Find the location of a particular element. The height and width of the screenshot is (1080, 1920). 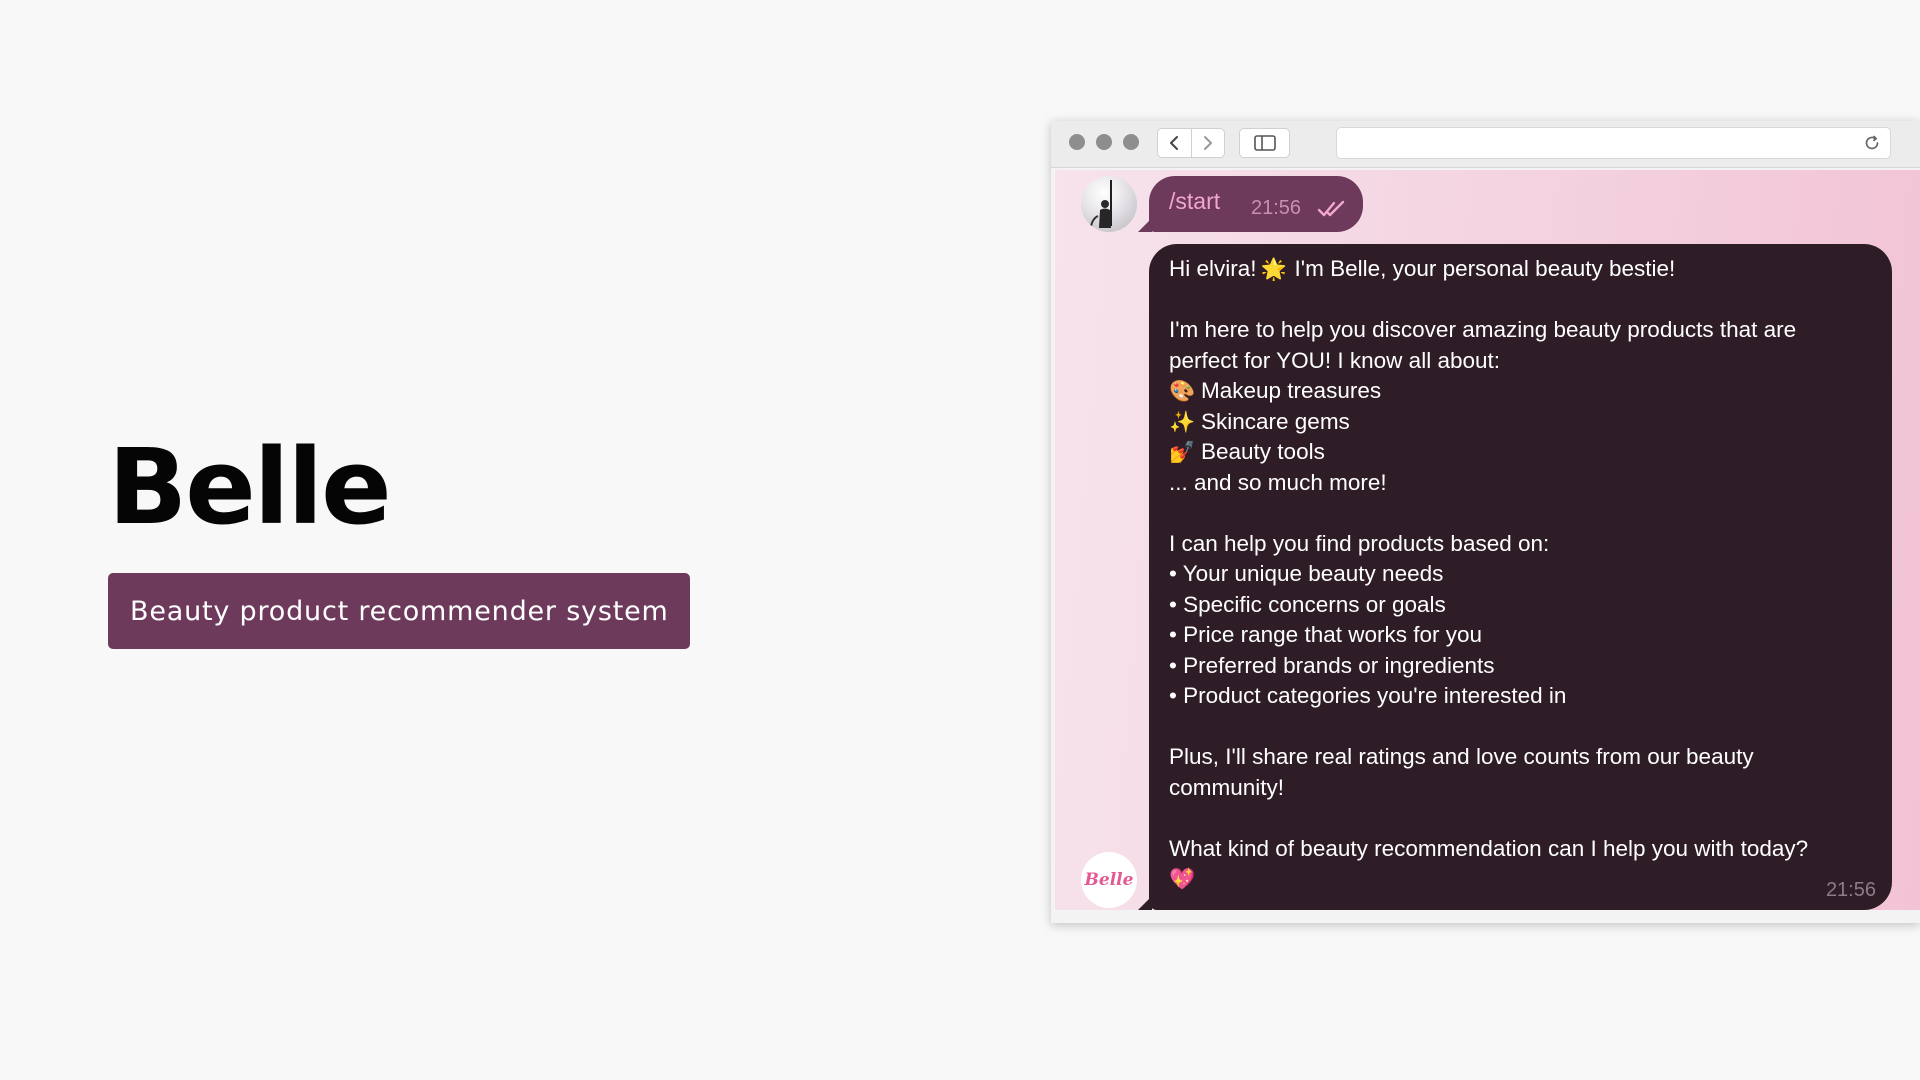

basis-item: • Price range that works for you is located at coordinates (1326, 634).